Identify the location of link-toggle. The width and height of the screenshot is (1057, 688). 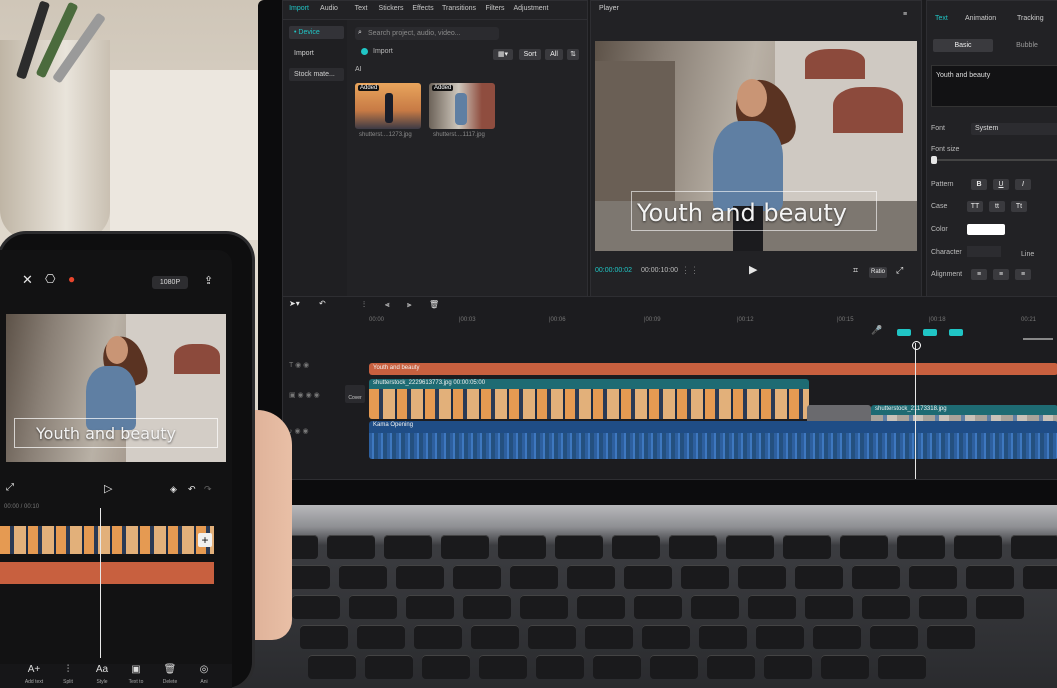
(930, 332).